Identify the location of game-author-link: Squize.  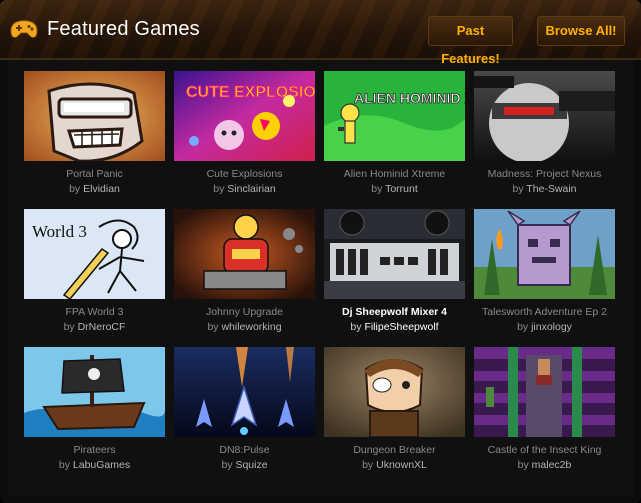
(251, 465).